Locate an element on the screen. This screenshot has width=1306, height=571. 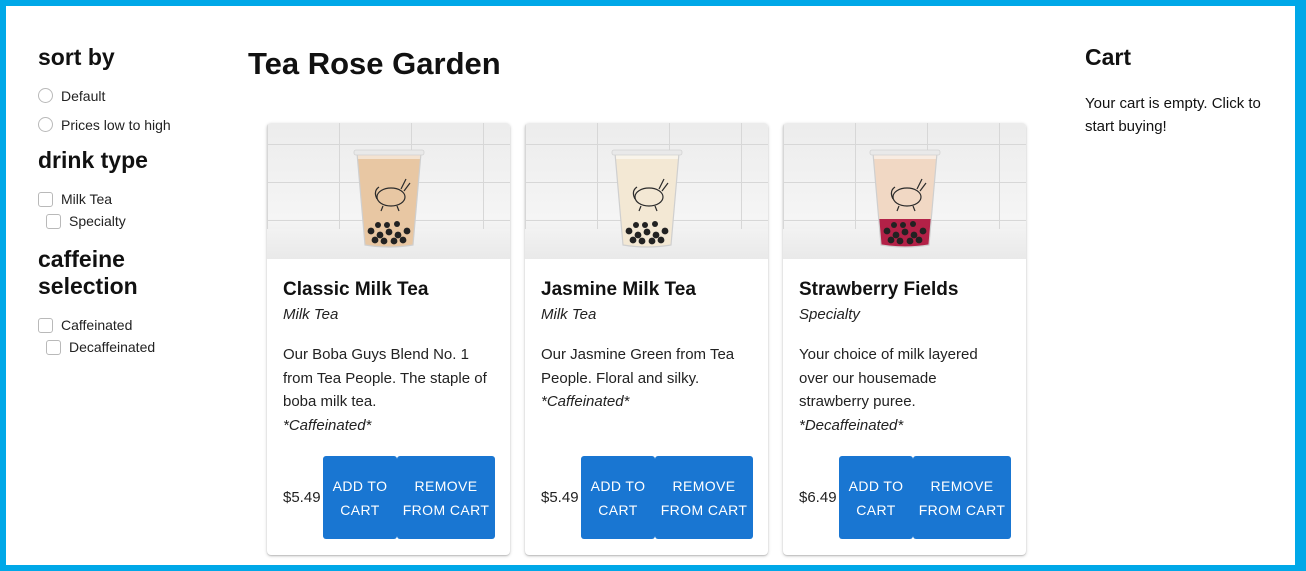
radio-default is located at coordinates (45, 95).